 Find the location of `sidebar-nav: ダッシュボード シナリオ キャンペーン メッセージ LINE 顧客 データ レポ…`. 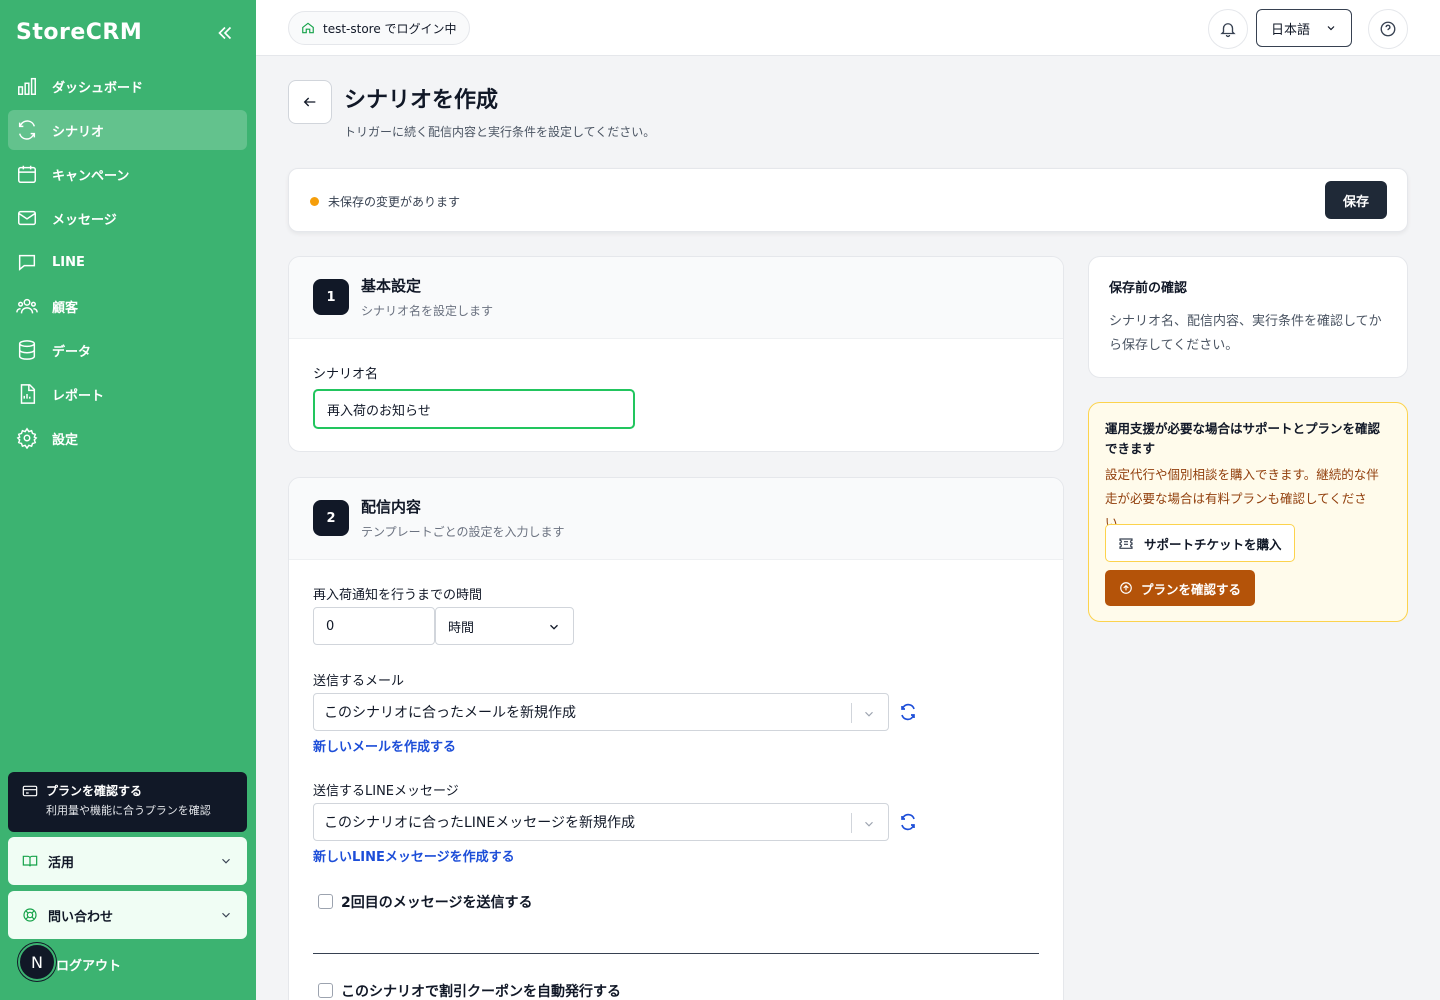

sidebar-nav: ダッシュボード シナリオ キャンペーン メッセージ LINE 顧客 データ レポ… is located at coordinates (127, 264).